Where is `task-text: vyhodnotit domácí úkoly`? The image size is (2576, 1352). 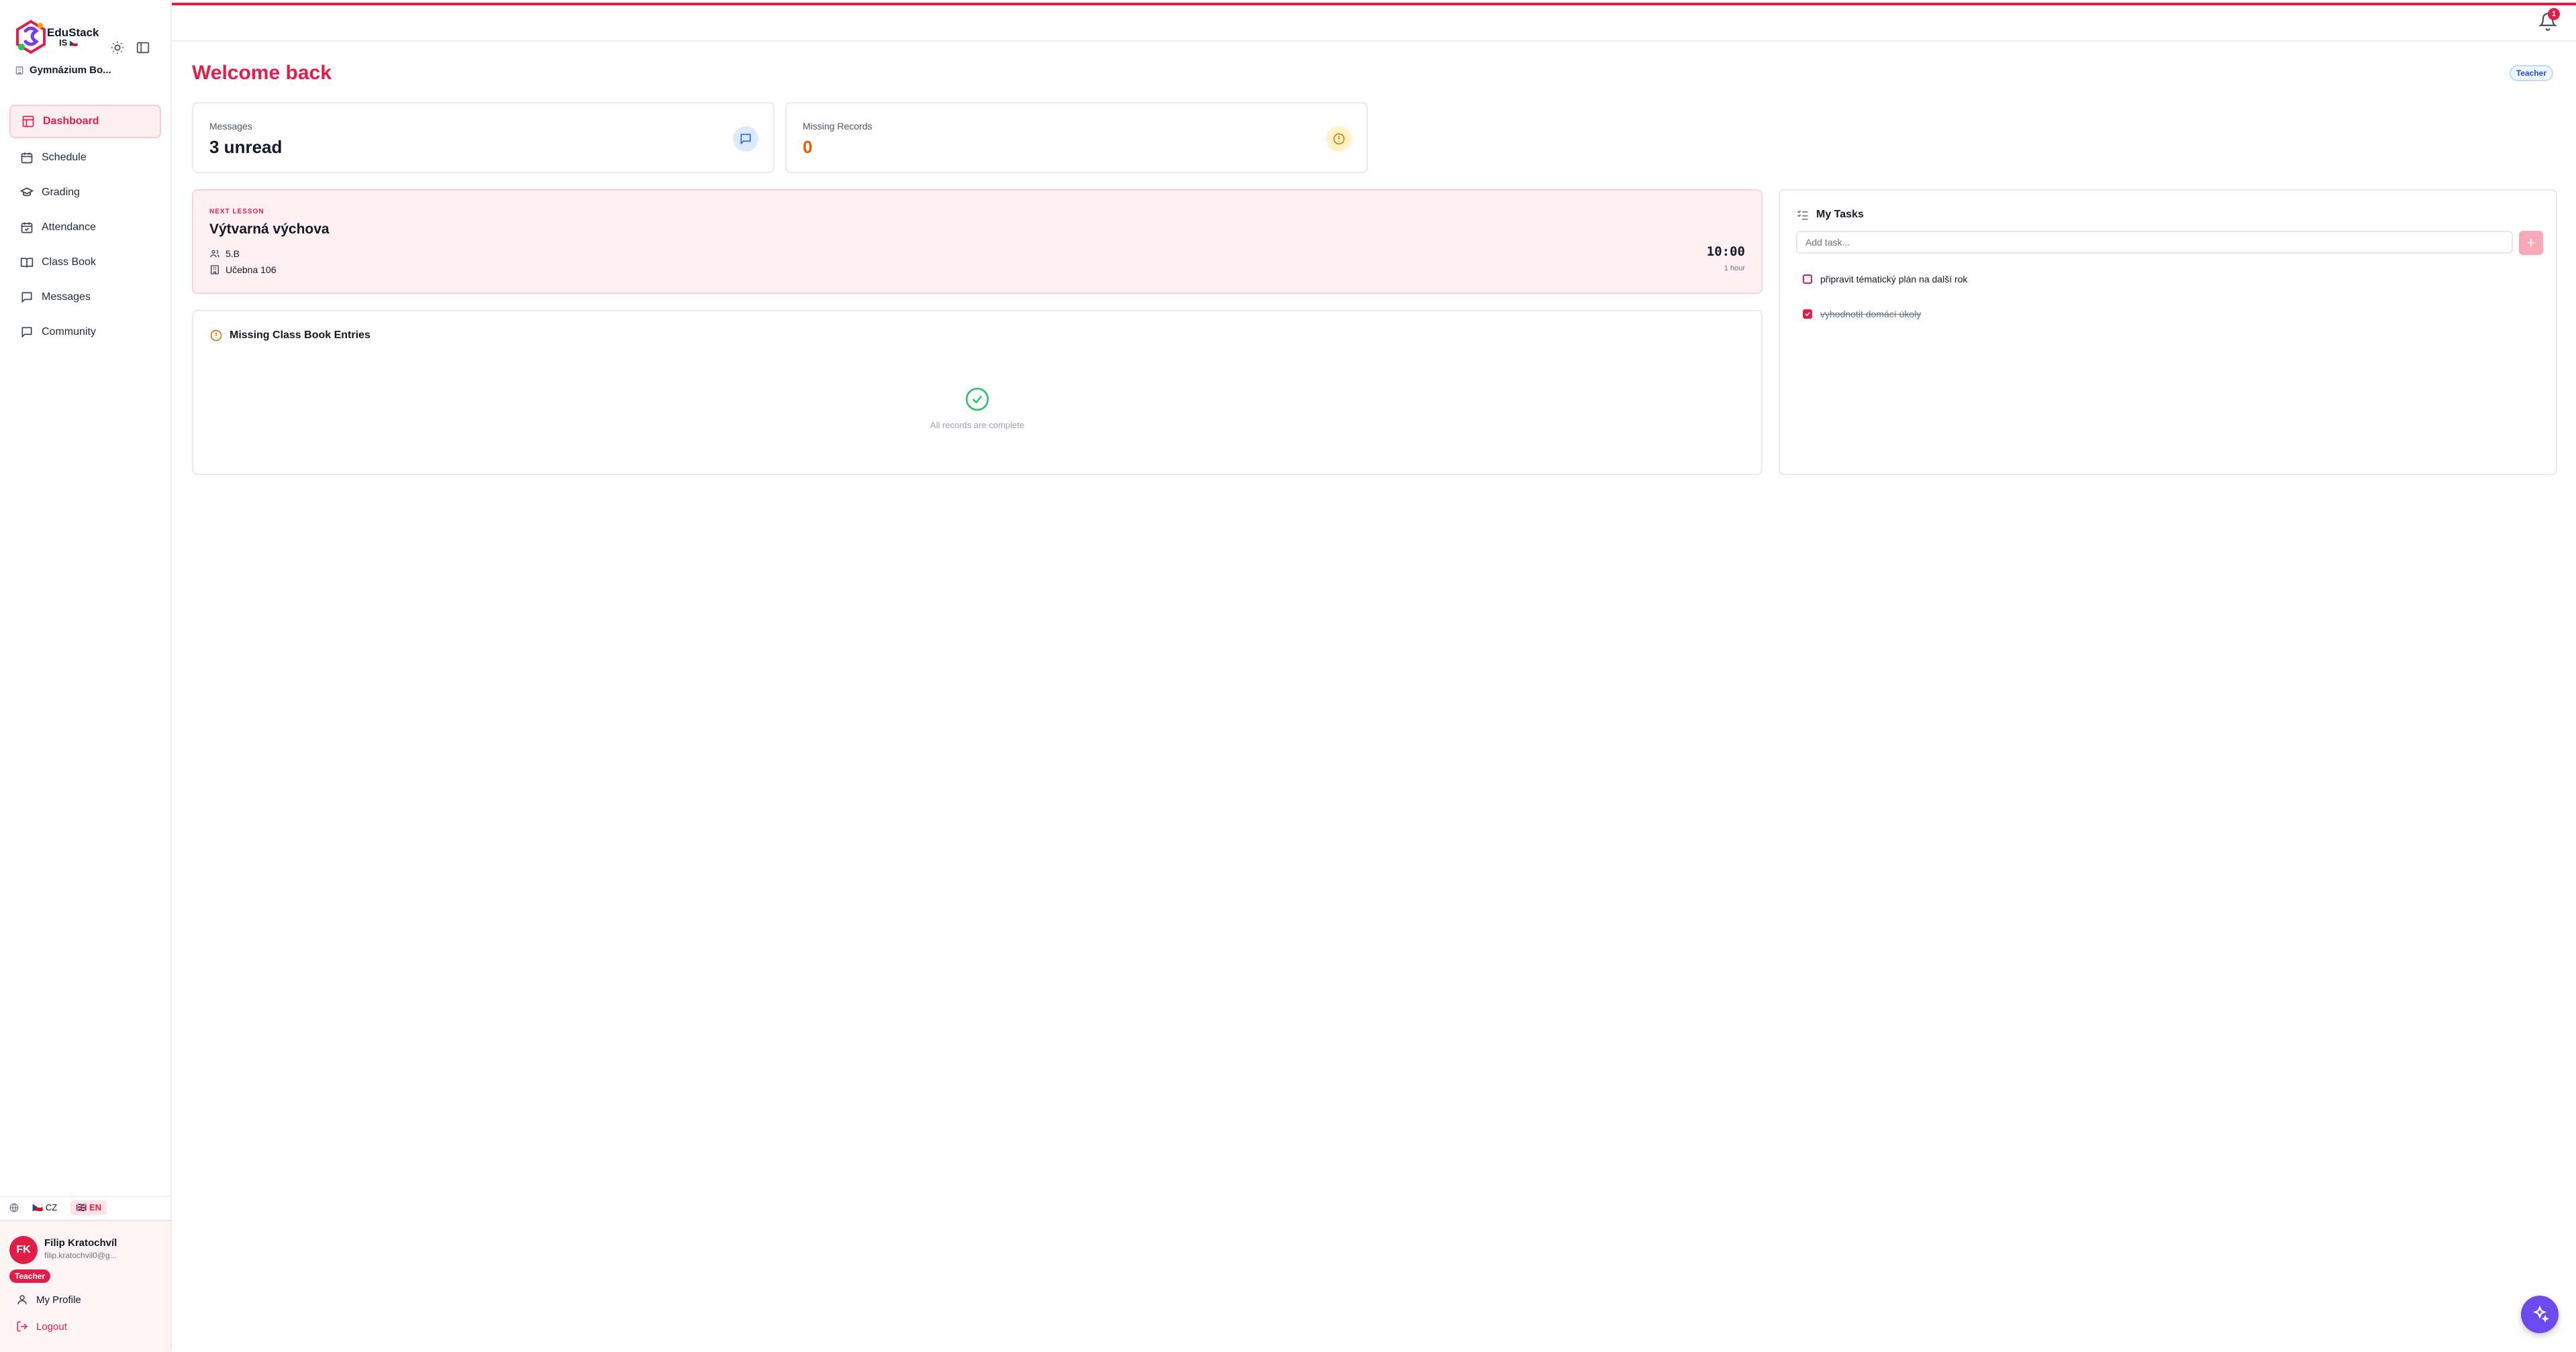
task-text: vyhodnotit domácí úkoly is located at coordinates (1871, 314).